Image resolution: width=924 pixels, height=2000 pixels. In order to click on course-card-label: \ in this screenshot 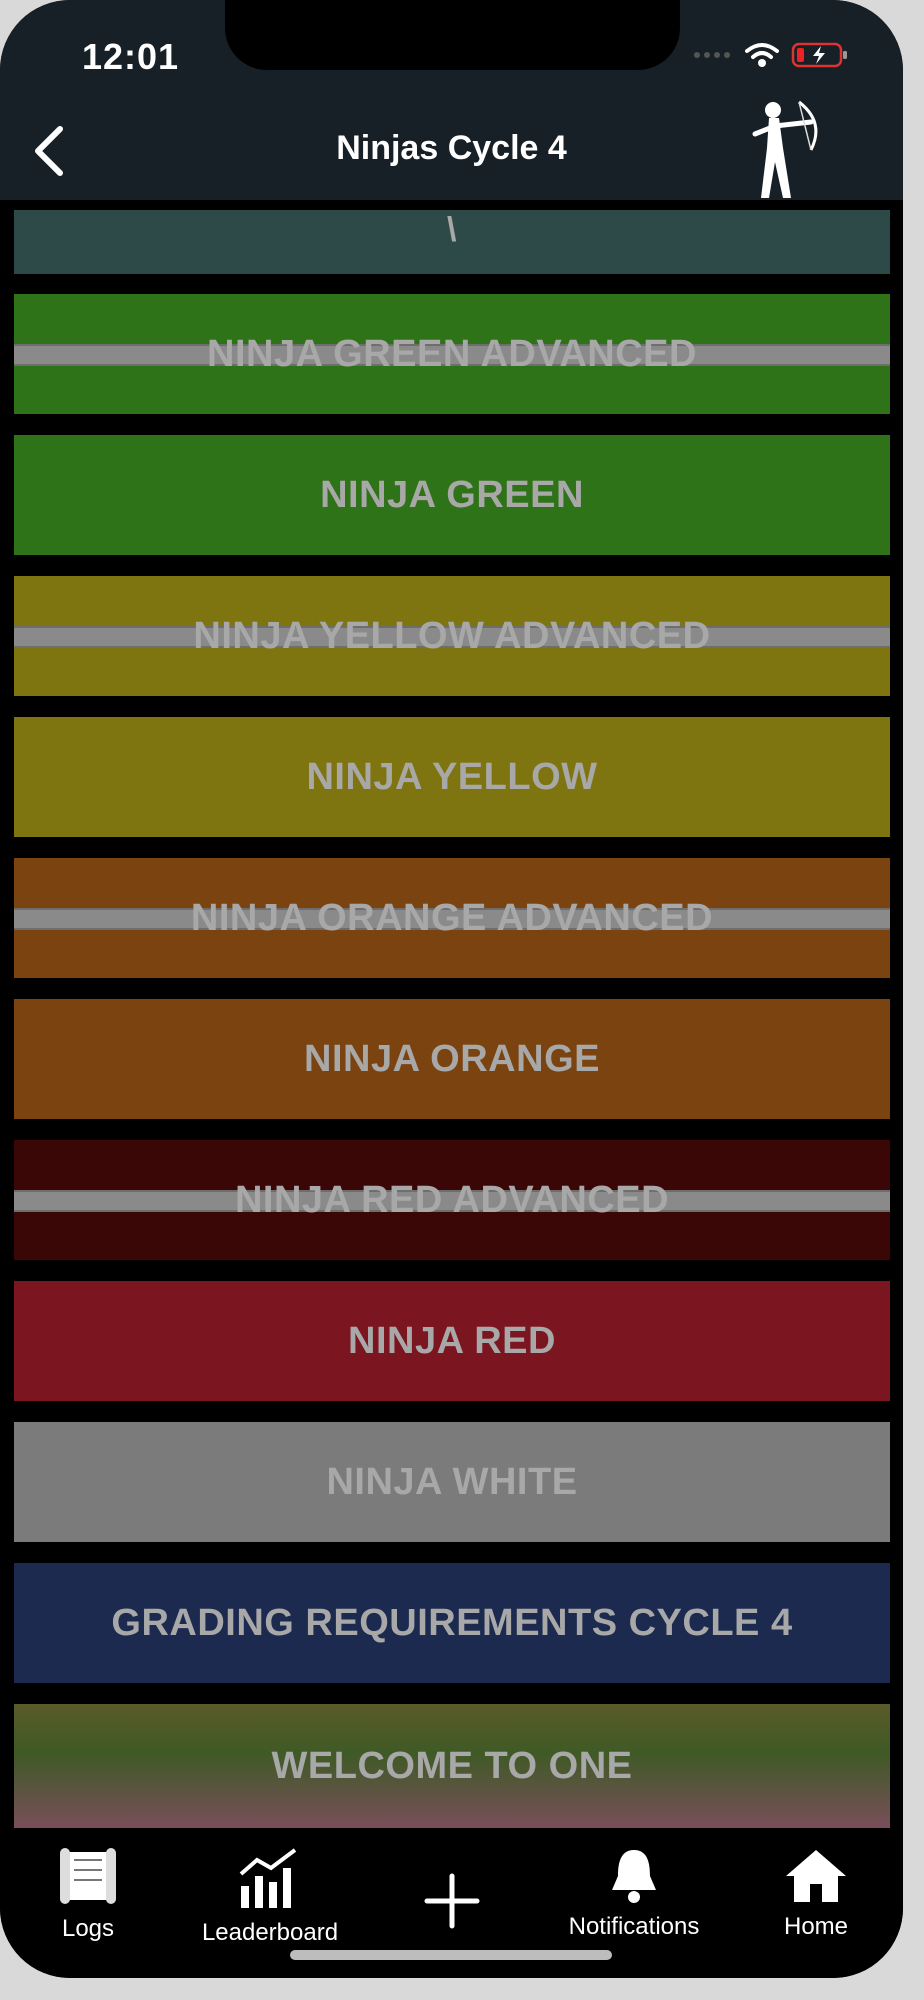, I will do `click(452, 229)`.